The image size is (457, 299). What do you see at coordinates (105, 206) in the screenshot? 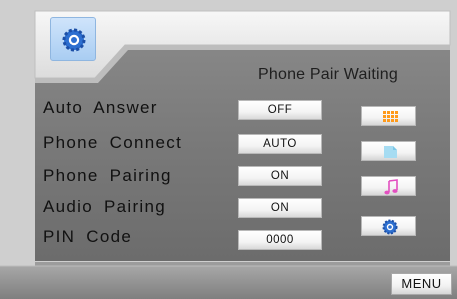
I see `audio-pairing-label: Audio Pairing` at bounding box center [105, 206].